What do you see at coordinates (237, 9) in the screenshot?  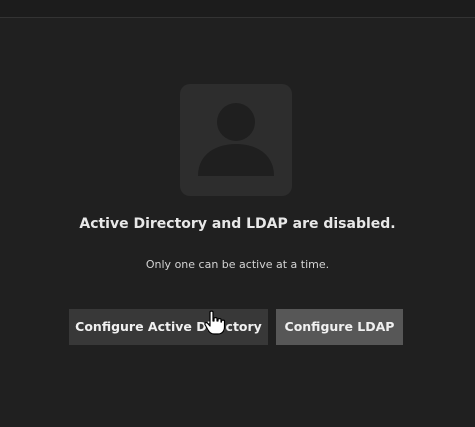 I see `top-bar` at bounding box center [237, 9].